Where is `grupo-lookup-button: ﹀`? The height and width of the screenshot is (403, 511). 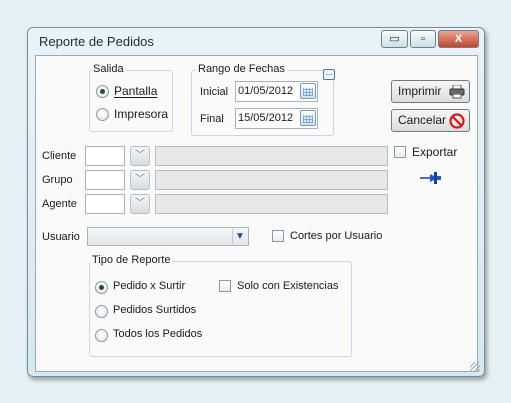
grupo-lookup-button: ﹀ is located at coordinates (140, 180).